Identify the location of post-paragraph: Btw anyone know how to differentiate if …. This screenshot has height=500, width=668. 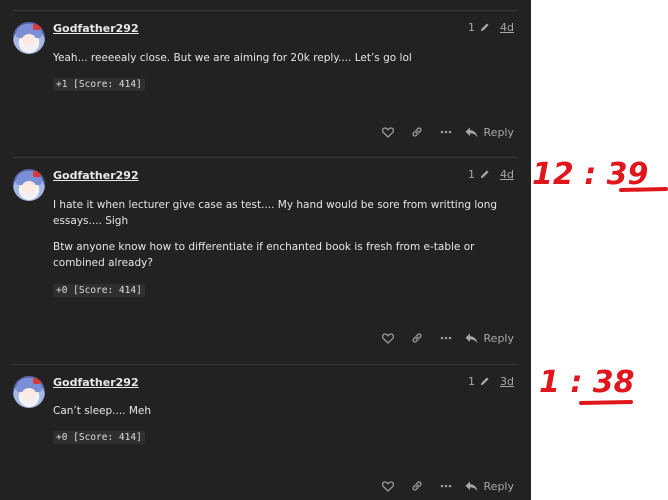
(264, 255).